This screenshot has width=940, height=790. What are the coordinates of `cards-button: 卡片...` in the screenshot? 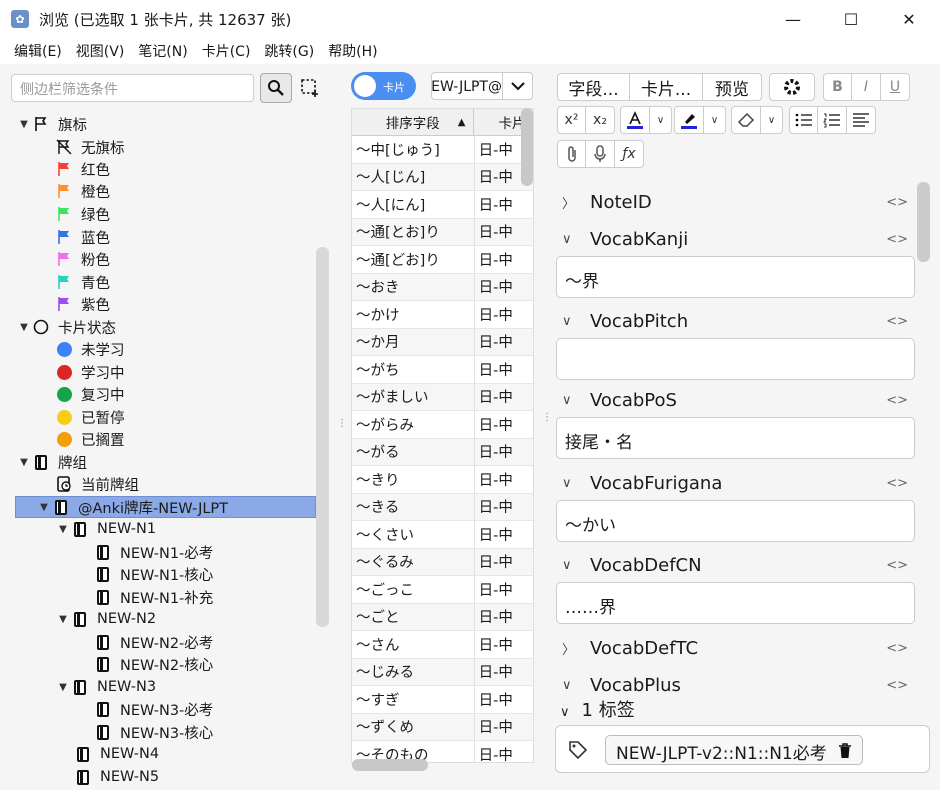 It's located at (666, 87).